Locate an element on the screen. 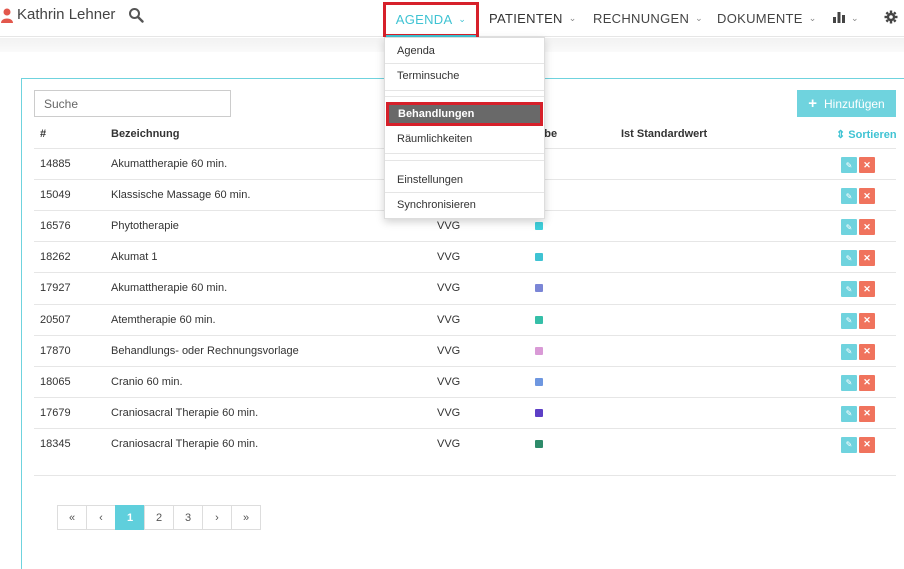 The height and width of the screenshot is (569, 904). menu-item-agenda: Agenda is located at coordinates (464, 50).